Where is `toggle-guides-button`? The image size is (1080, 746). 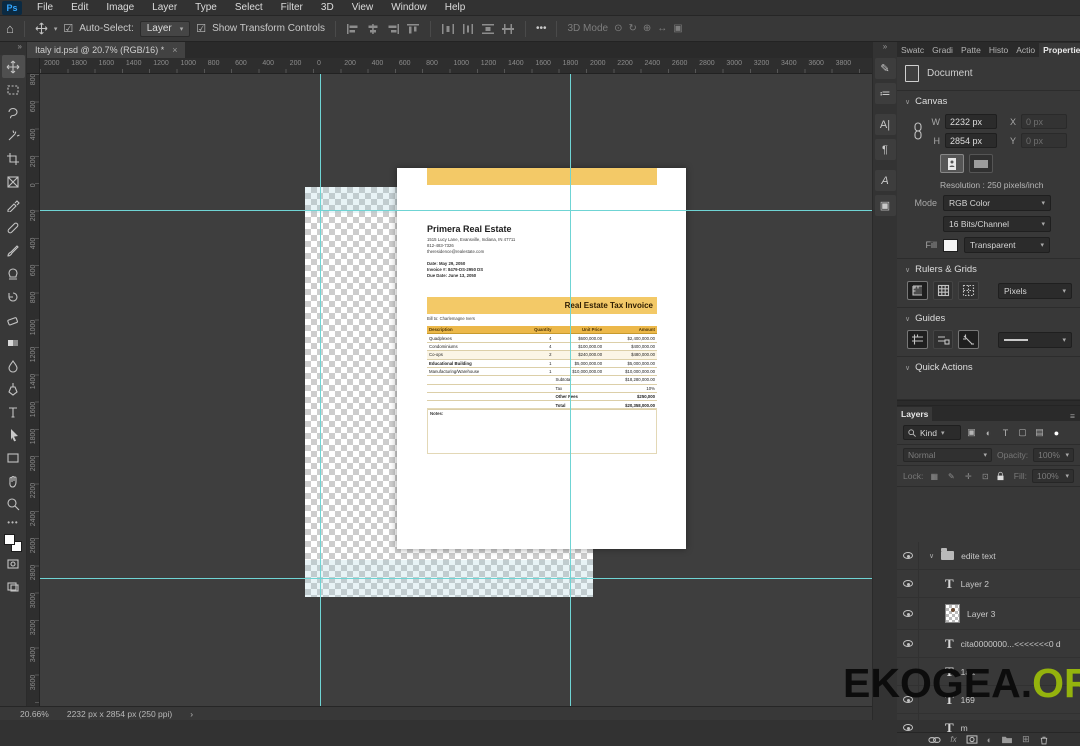 toggle-guides-button is located at coordinates (917, 339).